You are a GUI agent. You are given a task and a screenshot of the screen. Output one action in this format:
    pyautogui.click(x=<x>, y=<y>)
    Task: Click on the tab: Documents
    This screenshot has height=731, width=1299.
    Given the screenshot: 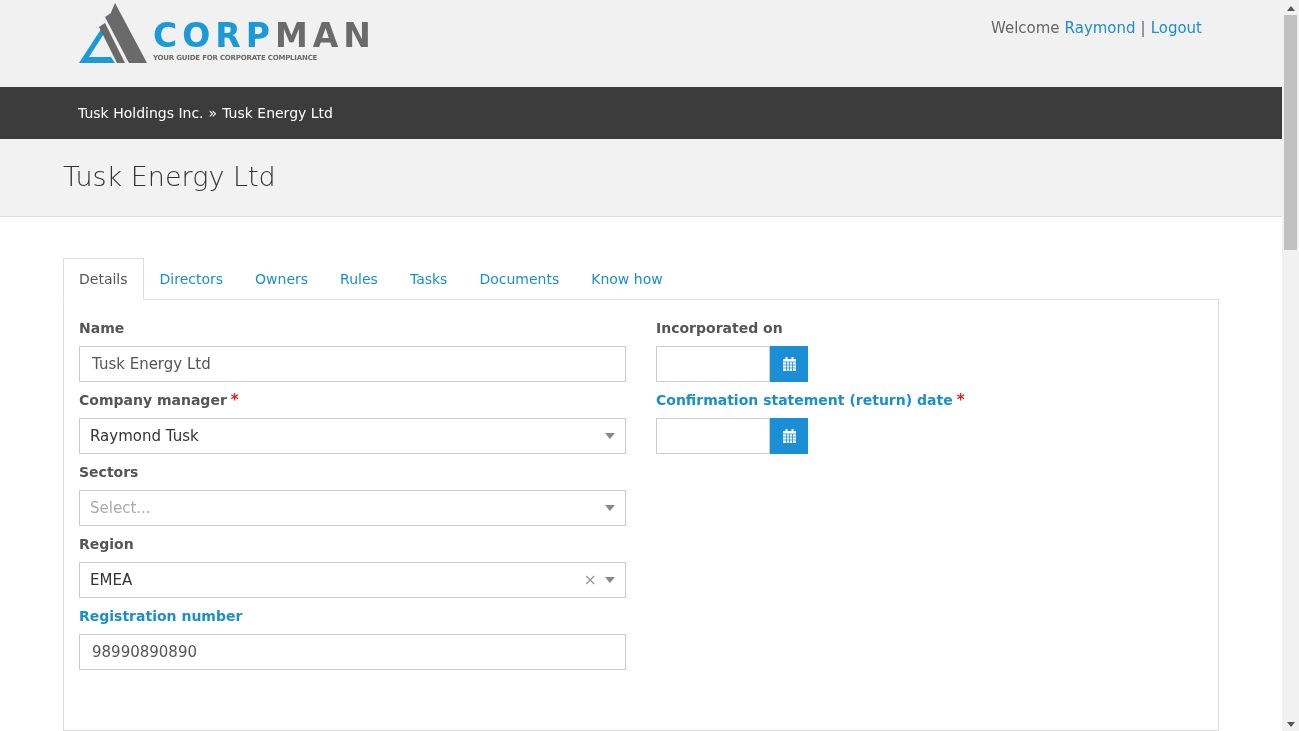 What is the action you would take?
    pyautogui.click(x=519, y=279)
    